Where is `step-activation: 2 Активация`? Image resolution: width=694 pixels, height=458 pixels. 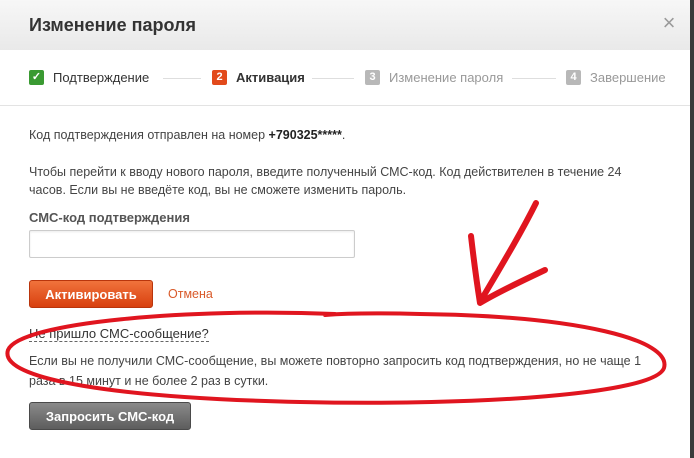 step-activation: 2 Активация is located at coordinates (258, 77).